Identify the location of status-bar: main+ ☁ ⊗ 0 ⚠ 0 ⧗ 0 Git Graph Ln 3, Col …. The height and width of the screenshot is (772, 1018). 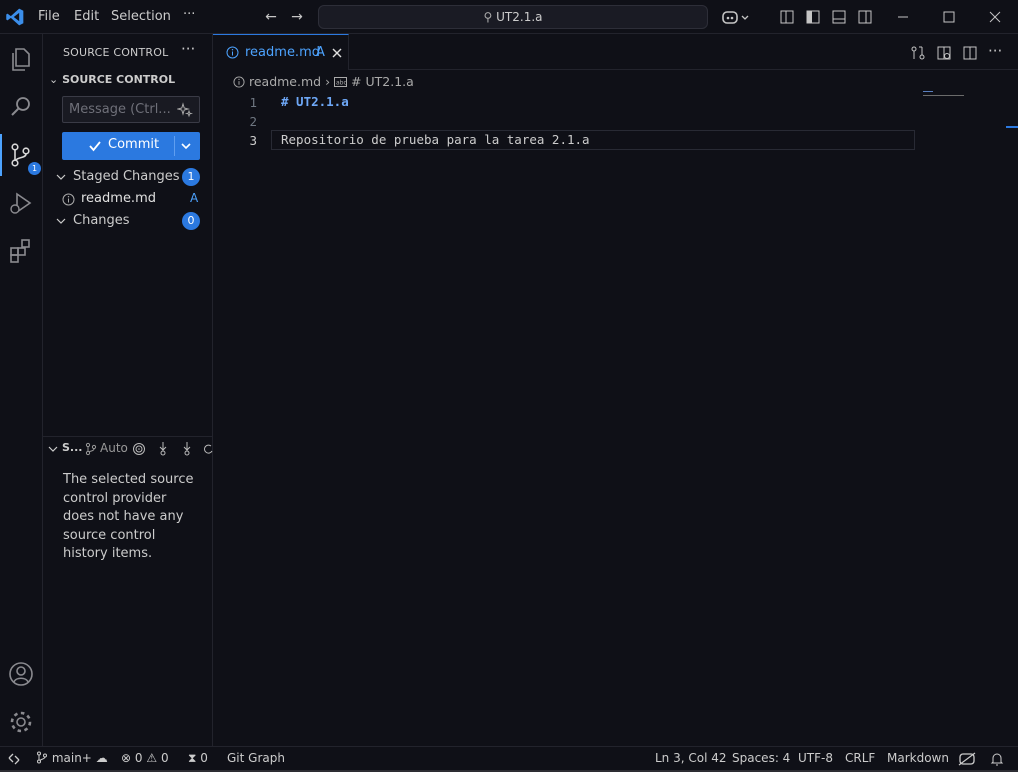
(509, 758).